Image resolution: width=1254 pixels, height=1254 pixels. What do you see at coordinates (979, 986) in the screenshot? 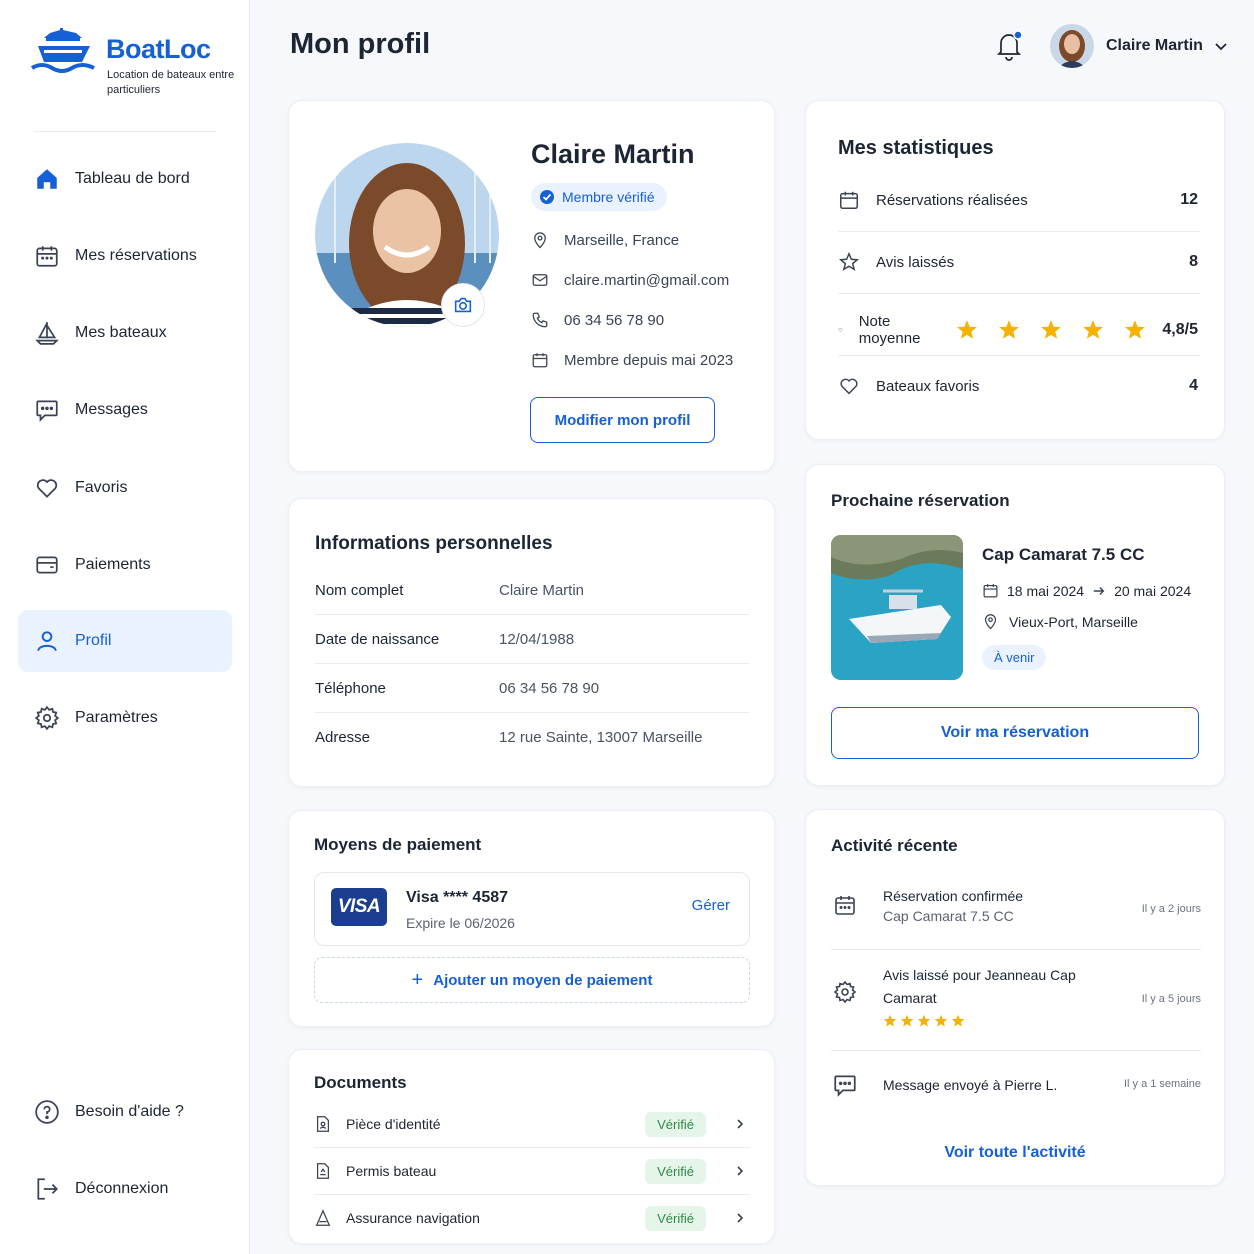
I see `activity-title: Avis laissé pour Jeanneau Cap Camarat` at bounding box center [979, 986].